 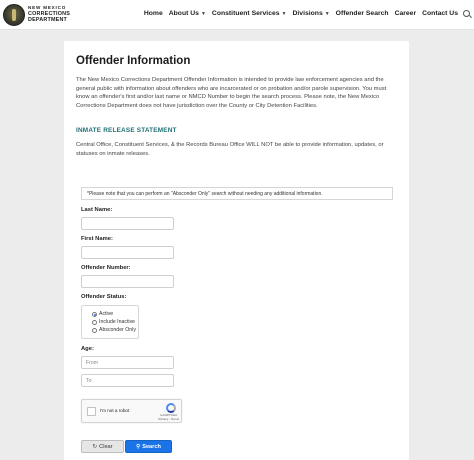 What do you see at coordinates (126, 130) in the screenshot?
I see `release-statement-heading: INMATE RELEASE STATEMENT` at bounding box center [126, 130].